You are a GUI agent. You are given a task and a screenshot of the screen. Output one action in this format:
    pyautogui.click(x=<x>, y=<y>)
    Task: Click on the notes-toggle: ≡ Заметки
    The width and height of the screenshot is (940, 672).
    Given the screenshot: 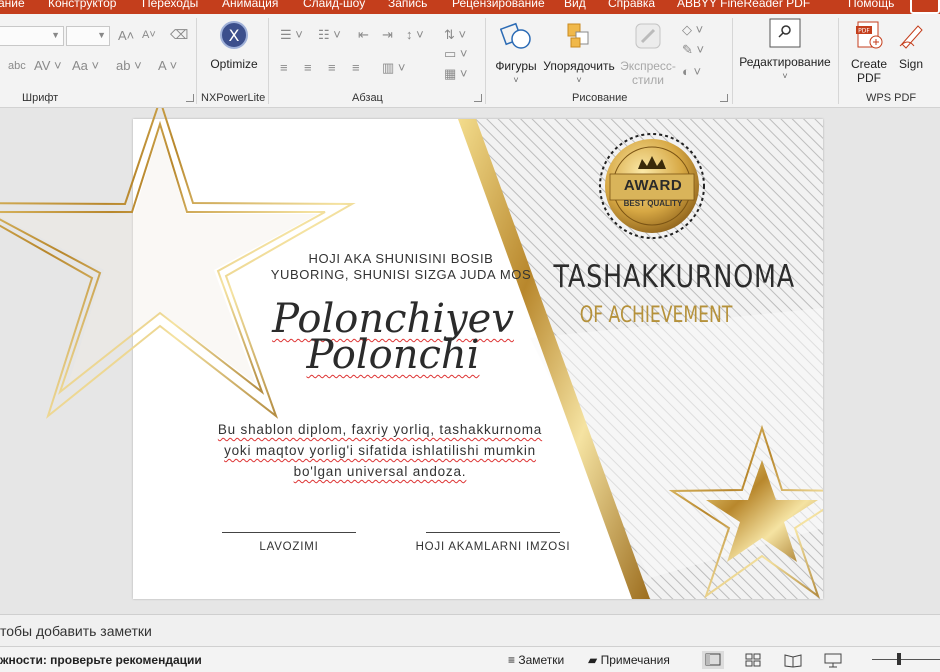 What is the action you would take?
    pyautogui.click(x=536, y=660)
    